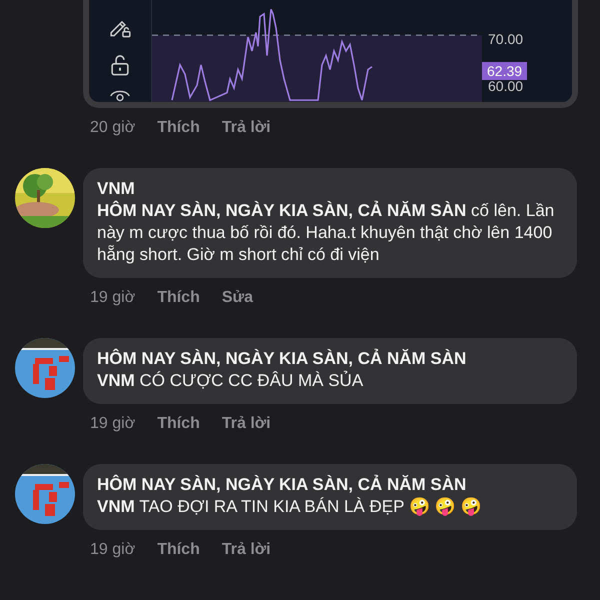 Image resolution: width=600 pixels, height=600 pixels. Describe the element at coordinates (230, 381) in the screenshot. I see `comment-text: VNM CÓ CƯỢC CC ĐÂU MÀ SỦA` at that location.